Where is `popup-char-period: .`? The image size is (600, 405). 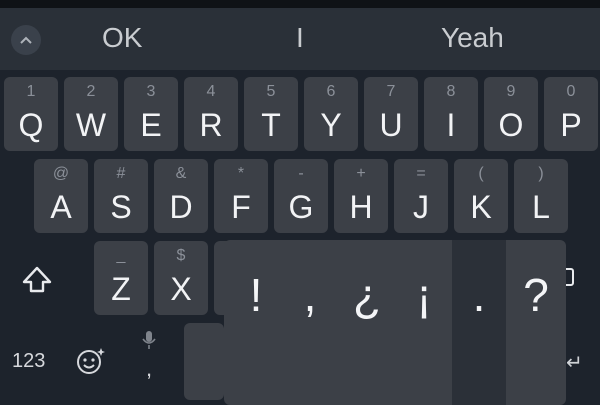
popup-char-period: . is located at coordinates (479, 295).